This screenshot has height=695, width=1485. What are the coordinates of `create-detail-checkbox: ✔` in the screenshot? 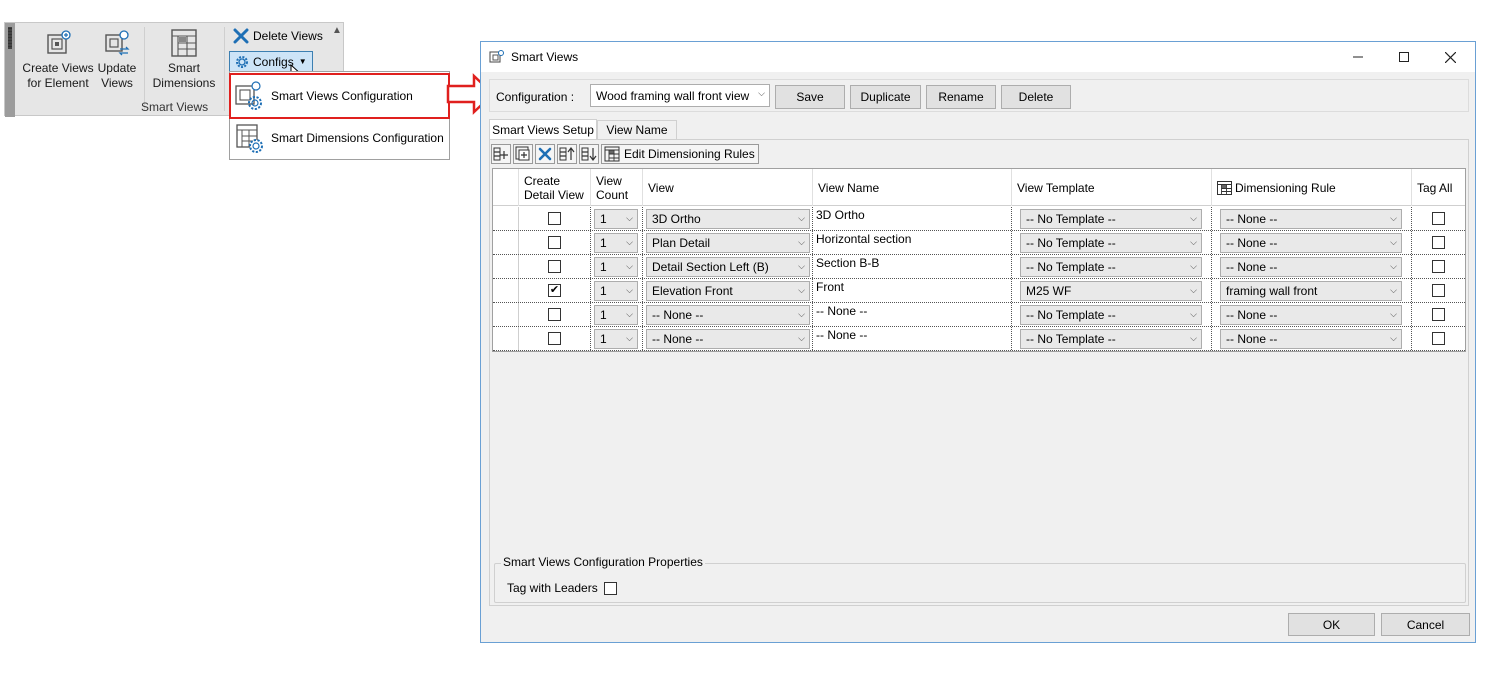 It's located at (554, 290).